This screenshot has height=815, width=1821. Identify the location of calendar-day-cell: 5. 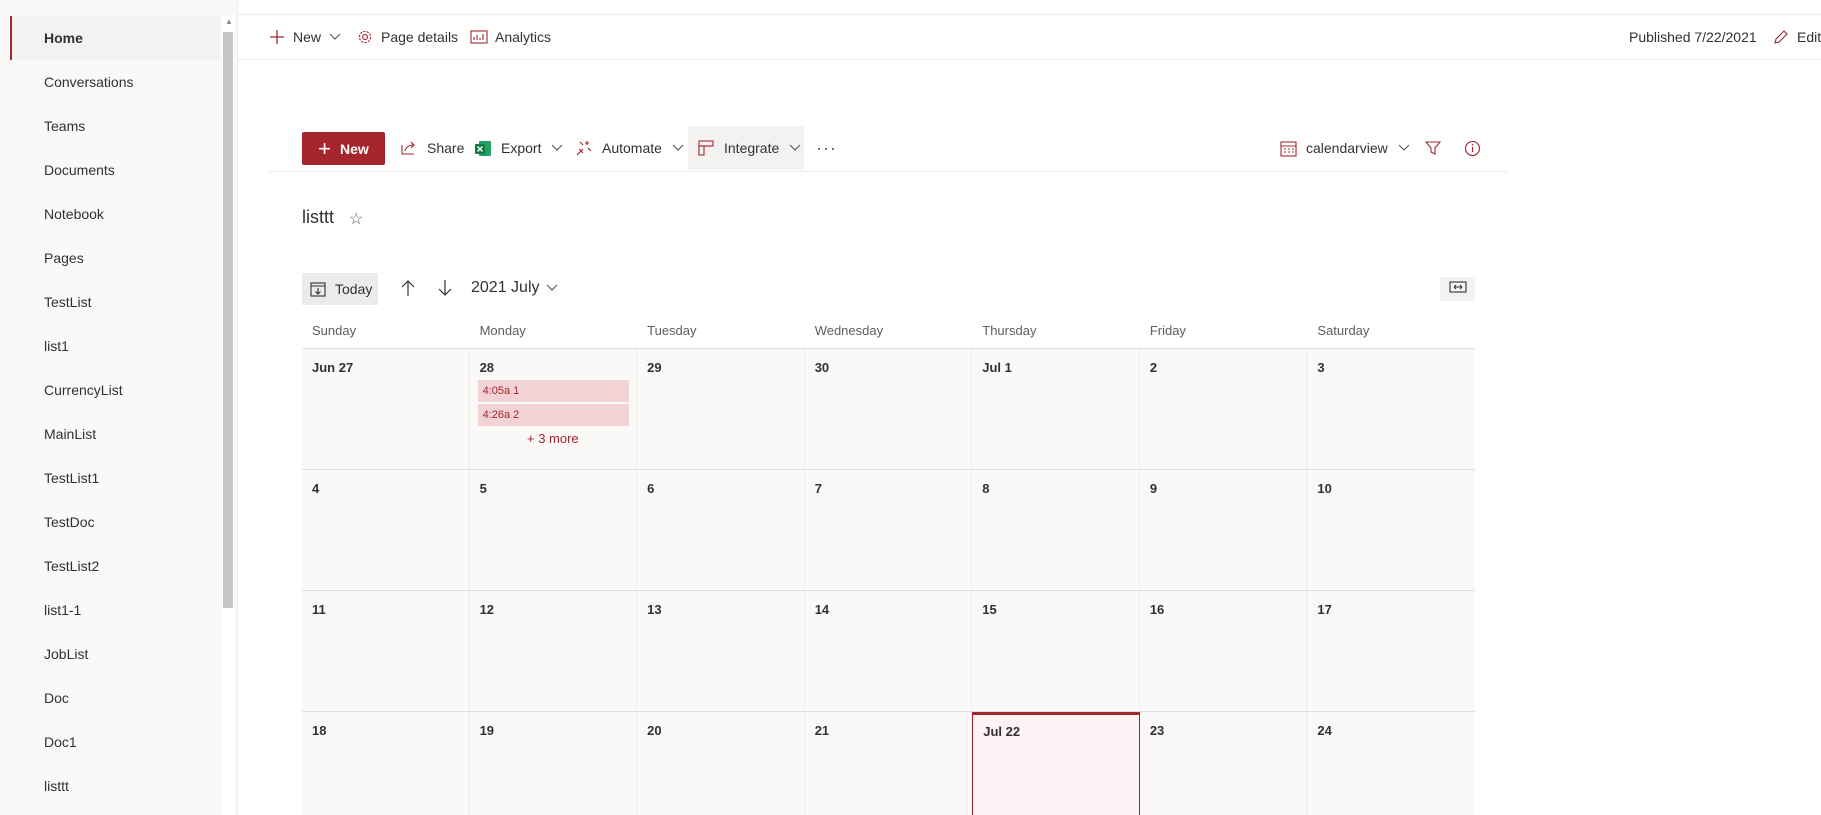
(553, 530).